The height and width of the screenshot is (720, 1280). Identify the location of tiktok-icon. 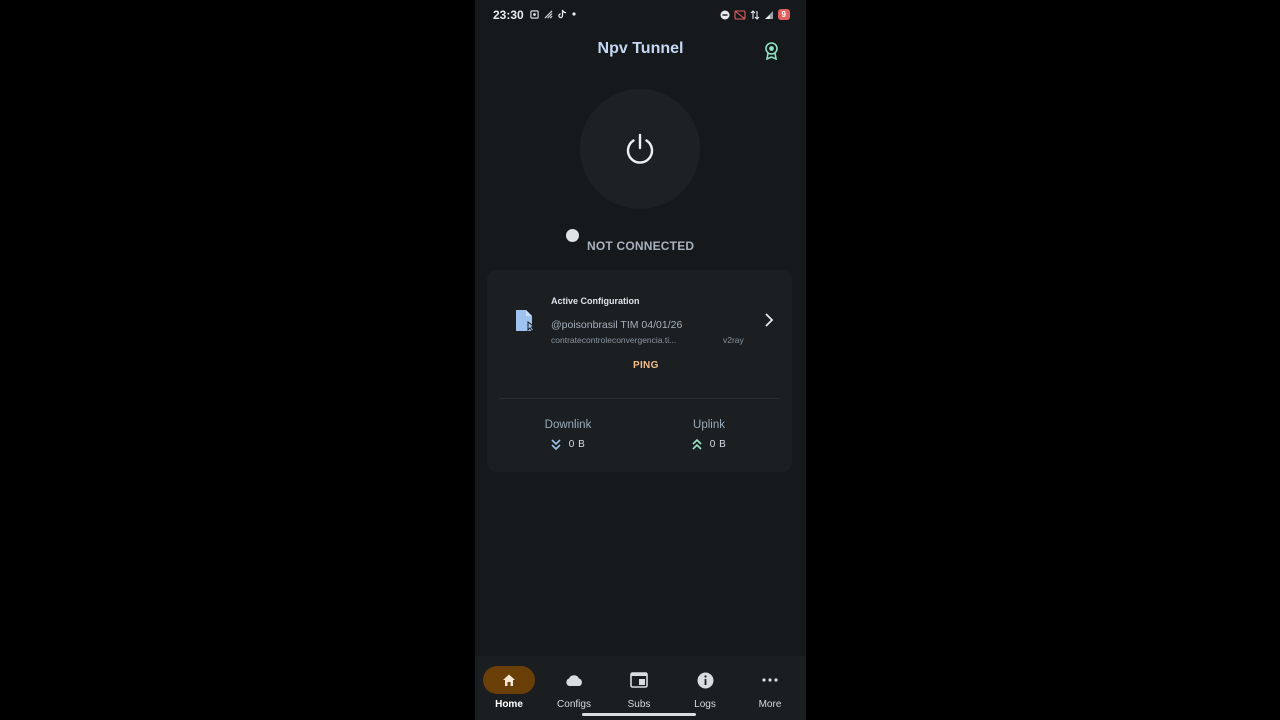
(562, 14).